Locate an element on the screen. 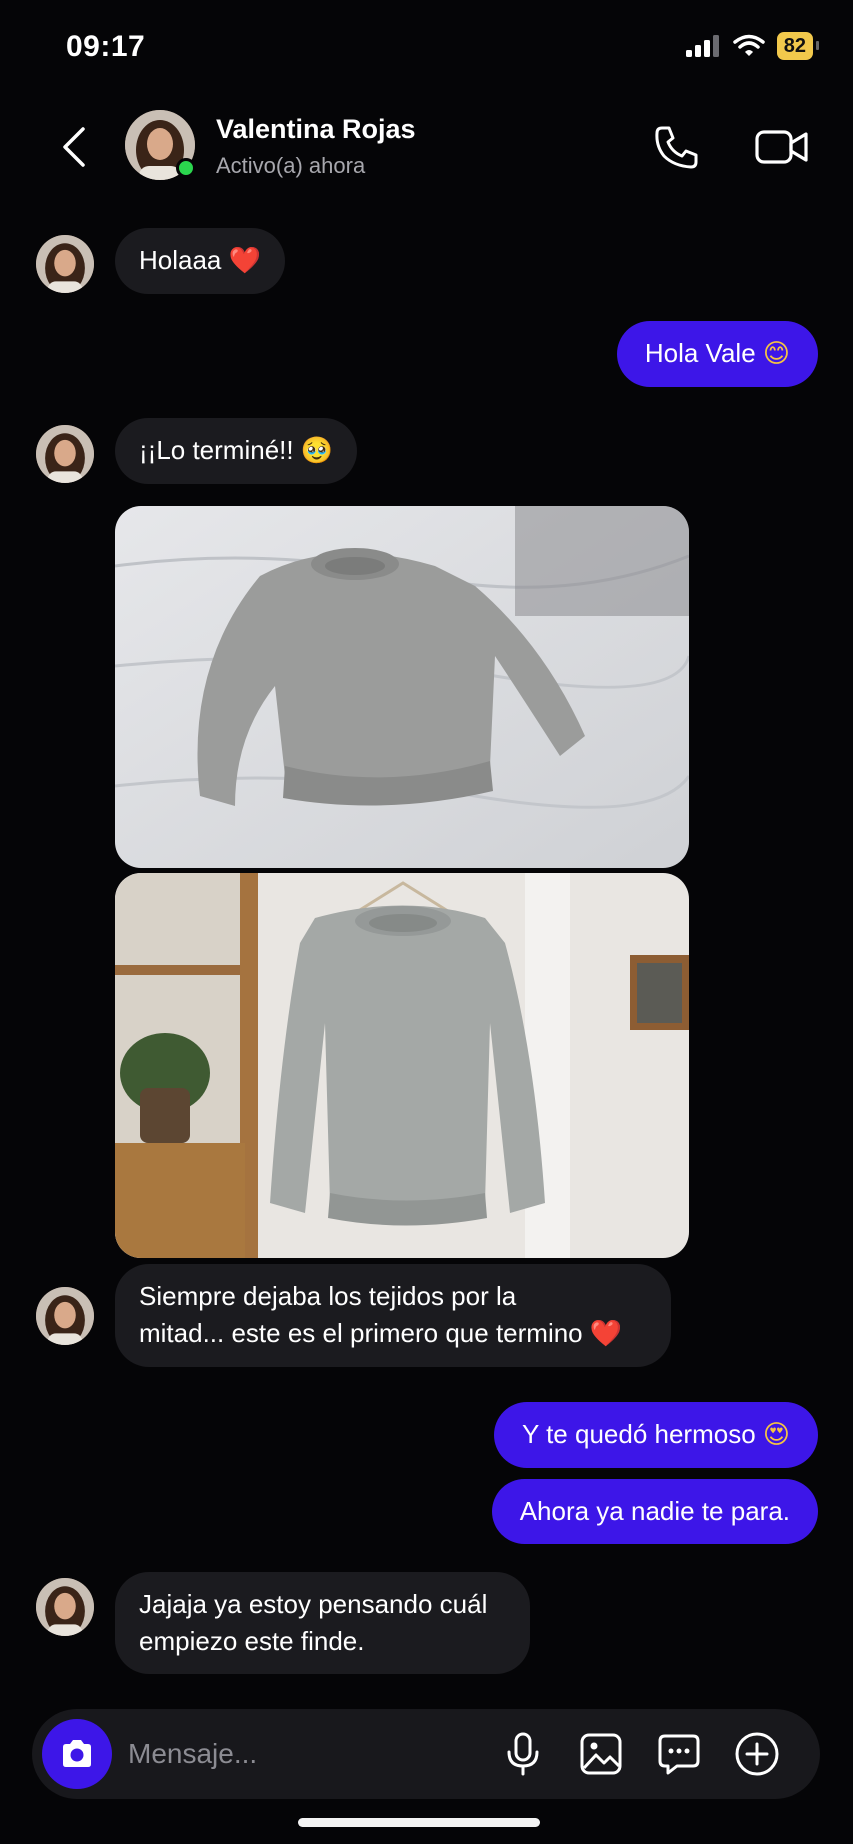 This screenshot has width=853, height=1844. video-call-button is located at coordinates (782, 147).